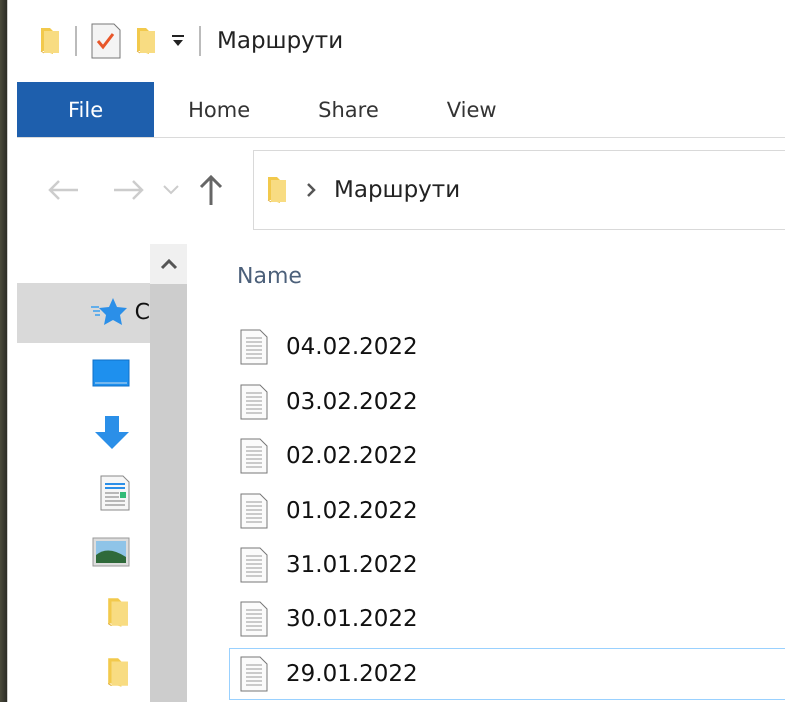  What do you see at coordinates (311, 190) in the screenshot?
I see `chevron-right-icon` at bounding box center [311, 190].